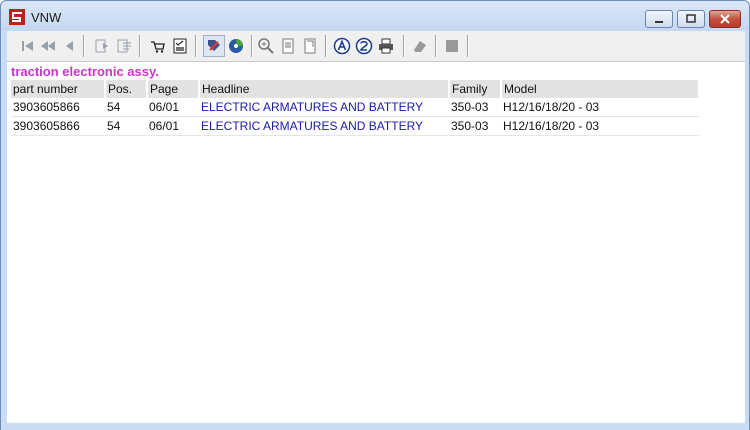 Image resolution: width=750 pixels, height=430 pixels. I want to click on column-header-headline: Headline, so click(324, 89).